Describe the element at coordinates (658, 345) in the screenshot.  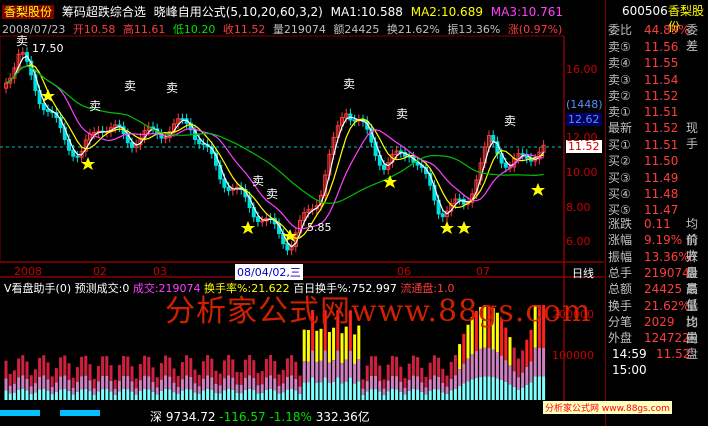
I see `stat-row: 外盘 124722 内盘` at that location.